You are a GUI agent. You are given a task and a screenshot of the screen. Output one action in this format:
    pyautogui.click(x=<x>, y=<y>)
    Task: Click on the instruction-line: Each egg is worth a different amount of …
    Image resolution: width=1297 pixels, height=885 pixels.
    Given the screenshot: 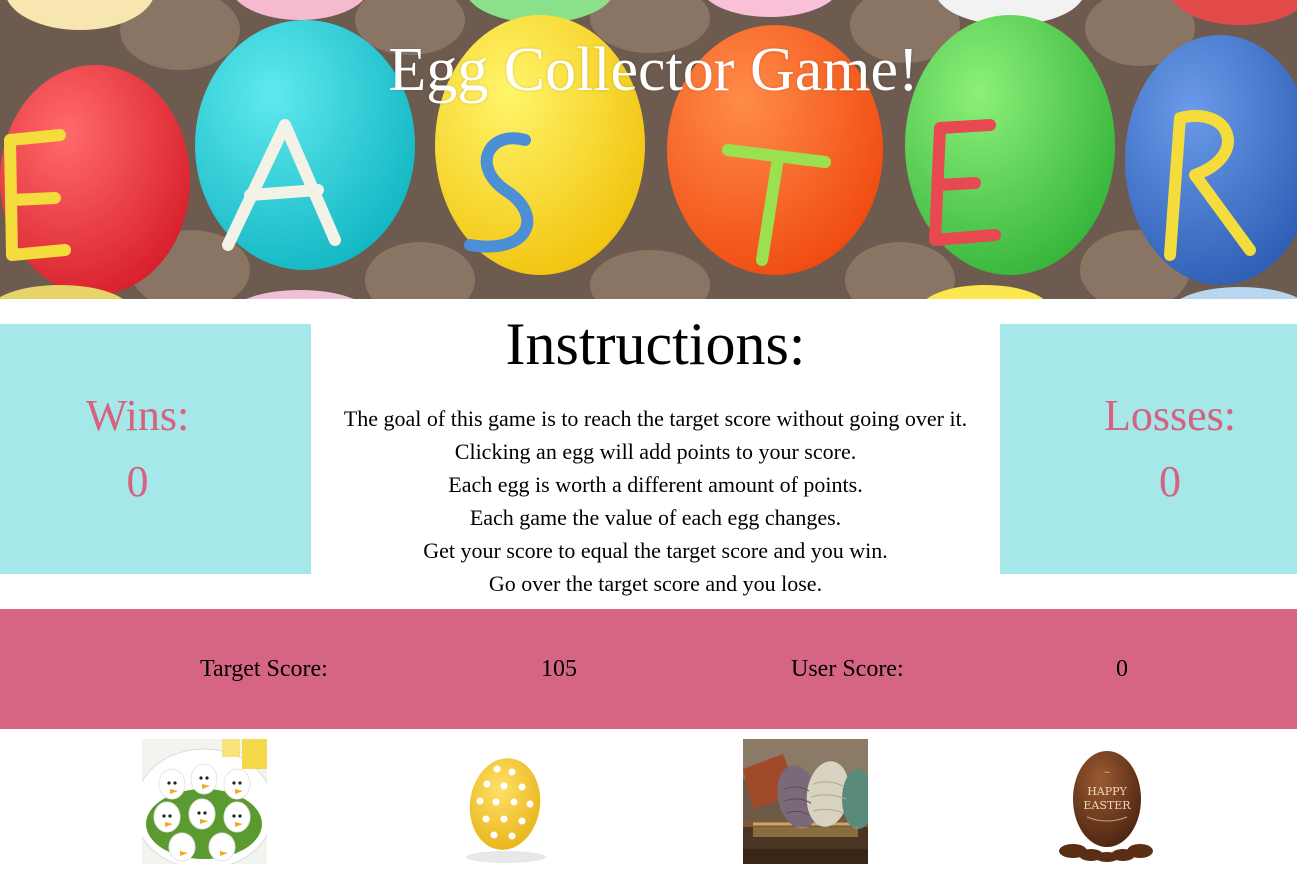 What is the action you would take?
    pyautogui.click(x=655, y=484)
    